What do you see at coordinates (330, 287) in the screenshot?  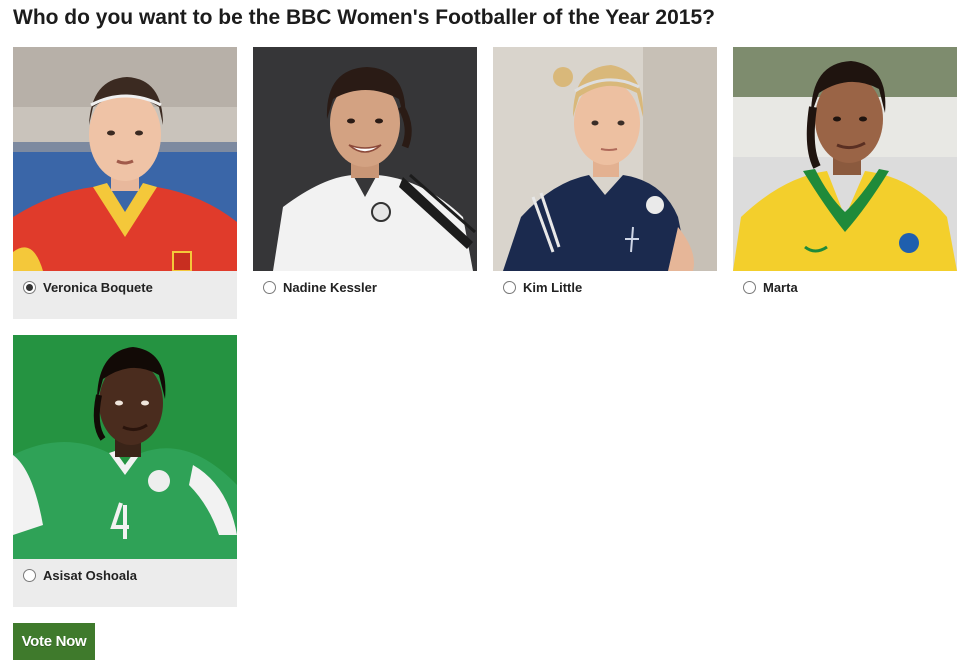 I see `candidate-name: Nadine Kessler` at bounding box center [330, 287].